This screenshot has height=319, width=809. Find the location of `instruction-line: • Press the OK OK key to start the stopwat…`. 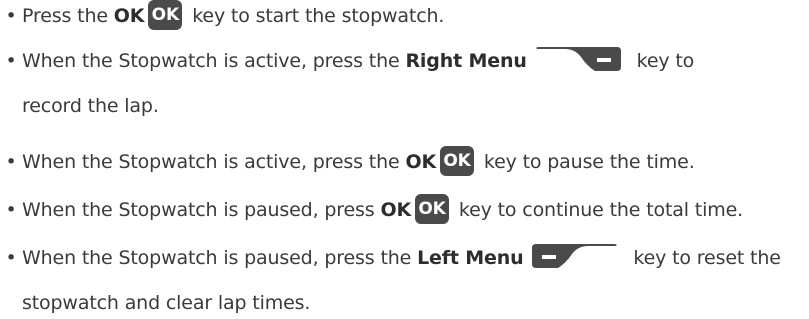

instruction-line: • Press the OK OK key to start the stopwat… is located at coordinates (222, 16).